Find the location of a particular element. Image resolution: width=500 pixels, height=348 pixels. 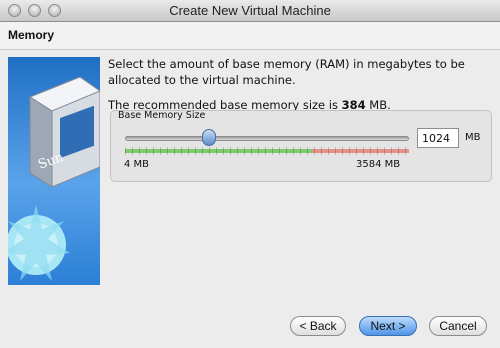

cancel-button: Cancel is located at coordinates (458, 326).